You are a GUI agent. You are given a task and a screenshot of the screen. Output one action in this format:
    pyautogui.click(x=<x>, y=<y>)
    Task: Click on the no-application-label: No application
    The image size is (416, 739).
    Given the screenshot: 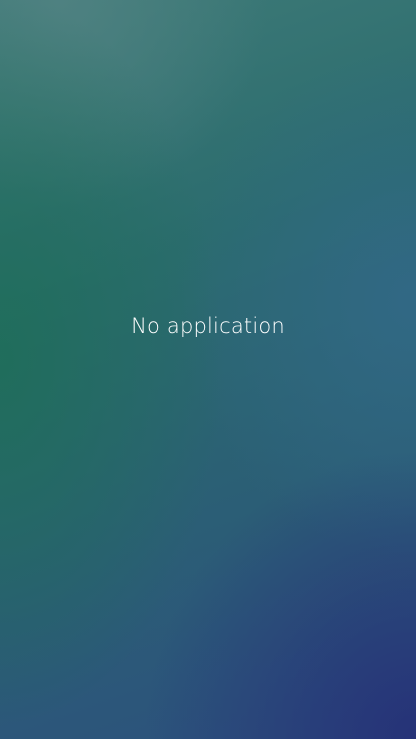 What is the action you would take?
    pyautogui.click(x=208, y=326)
    